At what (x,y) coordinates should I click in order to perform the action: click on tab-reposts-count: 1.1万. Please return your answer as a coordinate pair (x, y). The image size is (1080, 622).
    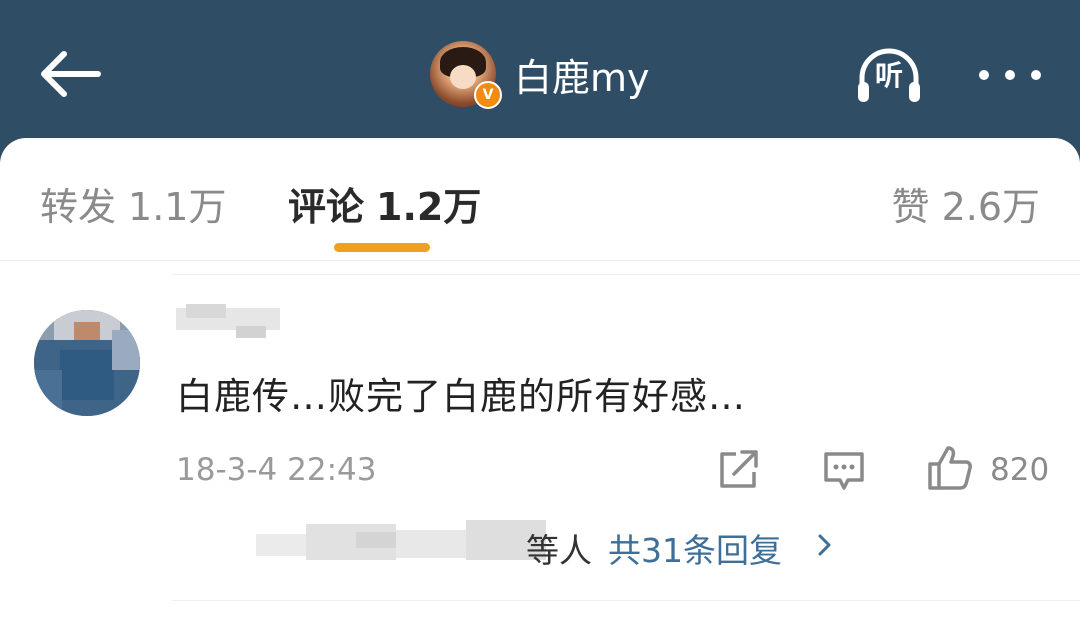
    Looking at the image, I should click on (177, 207).